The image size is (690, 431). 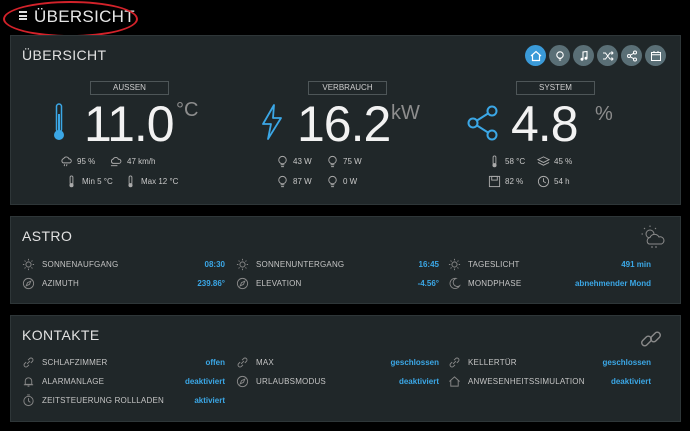 What do you see at coordinates (494, 181) in the screenshot?
I see `floppy-disk-icon` at bounding box center [494, 181].